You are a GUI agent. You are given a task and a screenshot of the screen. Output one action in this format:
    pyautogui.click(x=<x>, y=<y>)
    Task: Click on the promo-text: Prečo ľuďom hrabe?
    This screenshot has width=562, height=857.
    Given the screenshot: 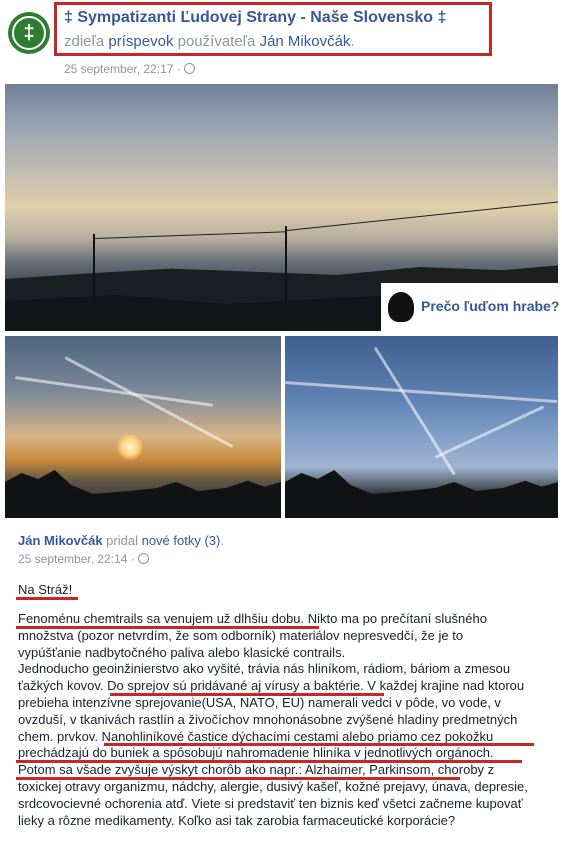 What is the action you would take?
    pyautogui.click(x=490, y=306)
    